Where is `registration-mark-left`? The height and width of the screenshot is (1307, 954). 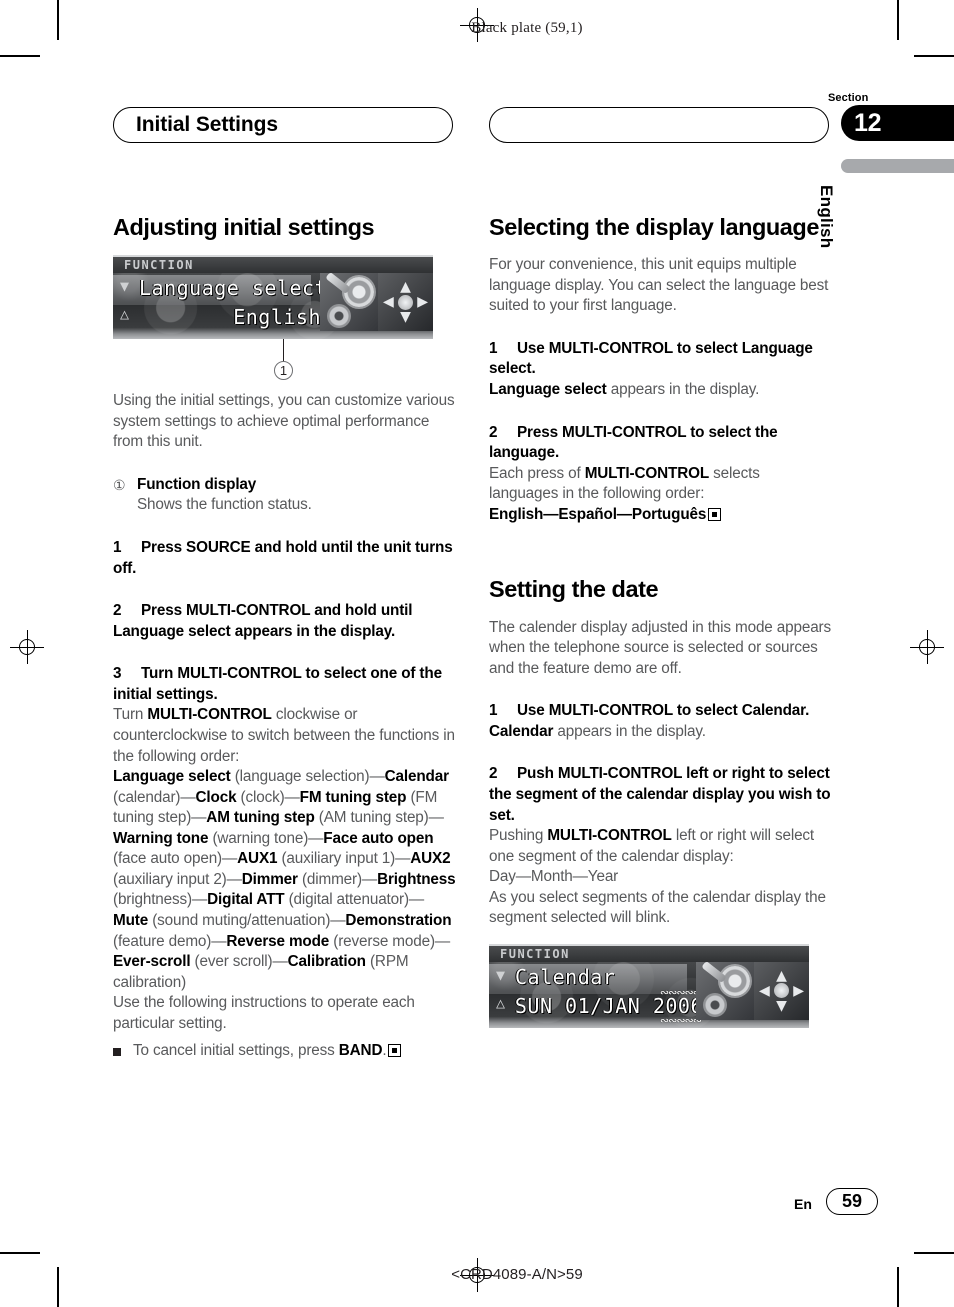 registration-mark-left is located at coordinates (27, 647).